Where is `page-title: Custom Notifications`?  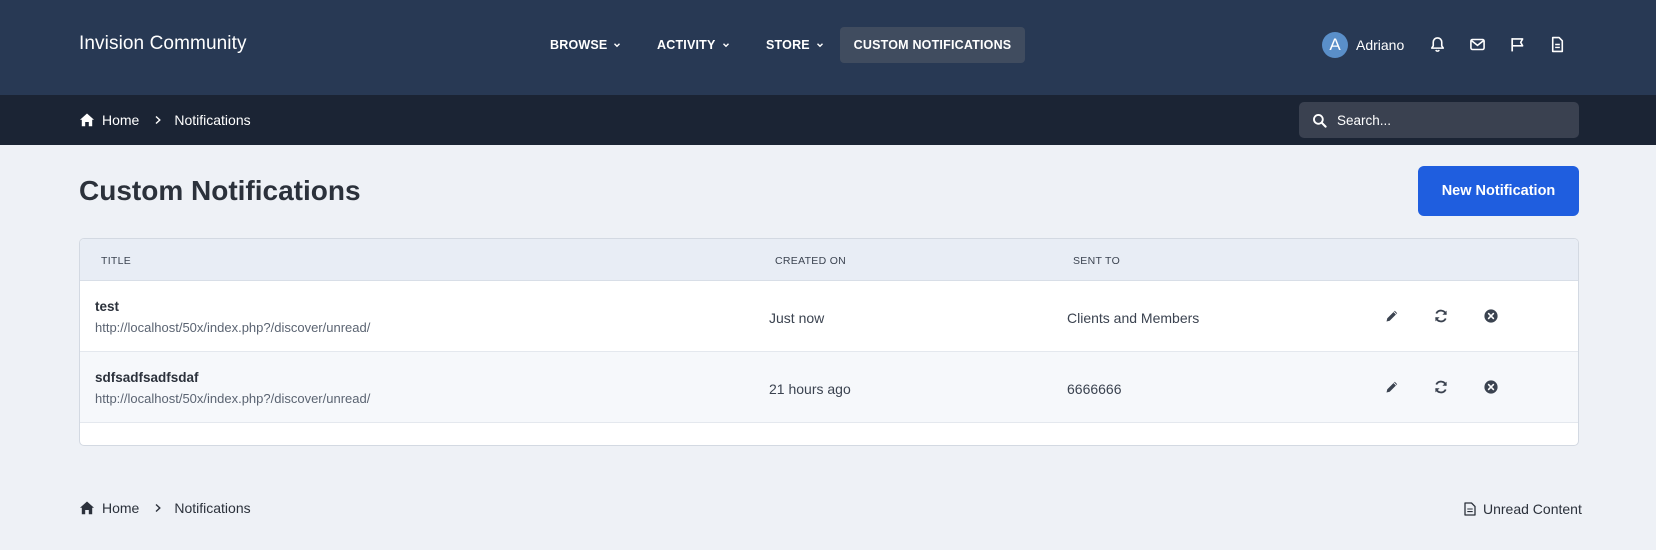 page-title: Custom Notifications is located at coordinates (220, 190).